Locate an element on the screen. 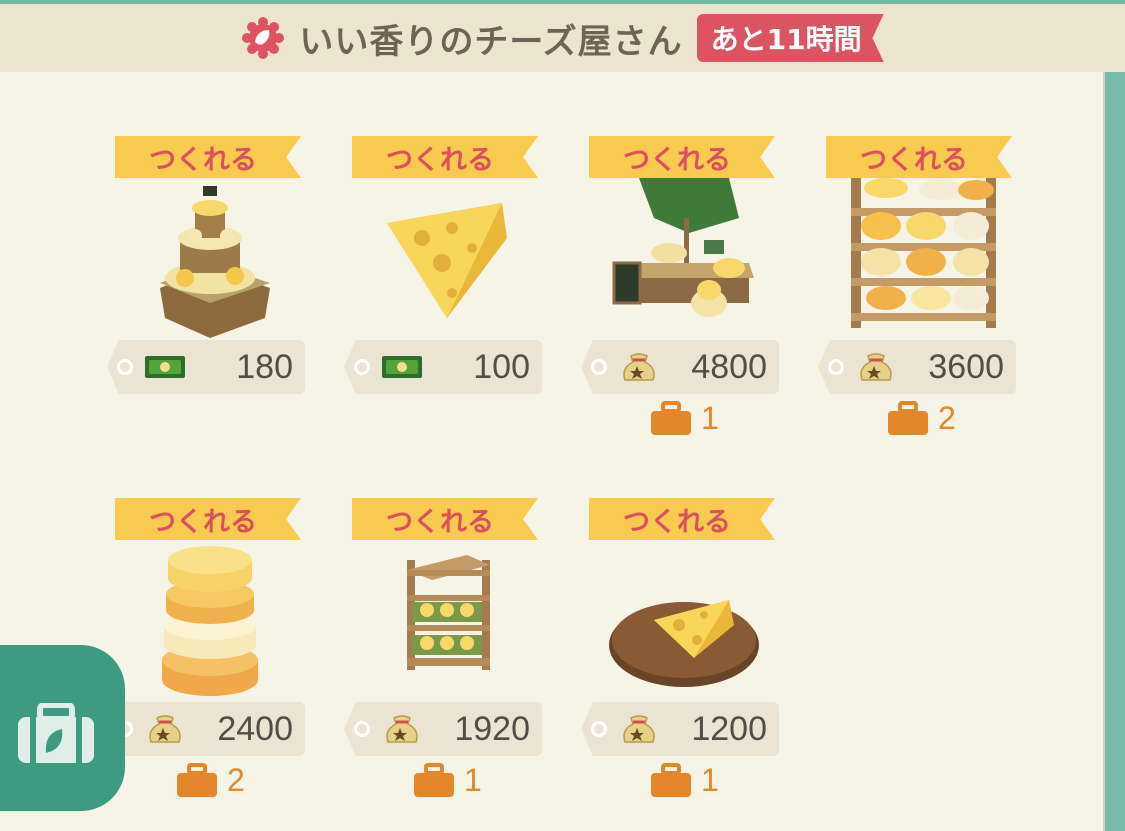 Image resolution: width=1125 pixels, height=831 pixels. cheese-stall-image is located at coordinates (683, 247).